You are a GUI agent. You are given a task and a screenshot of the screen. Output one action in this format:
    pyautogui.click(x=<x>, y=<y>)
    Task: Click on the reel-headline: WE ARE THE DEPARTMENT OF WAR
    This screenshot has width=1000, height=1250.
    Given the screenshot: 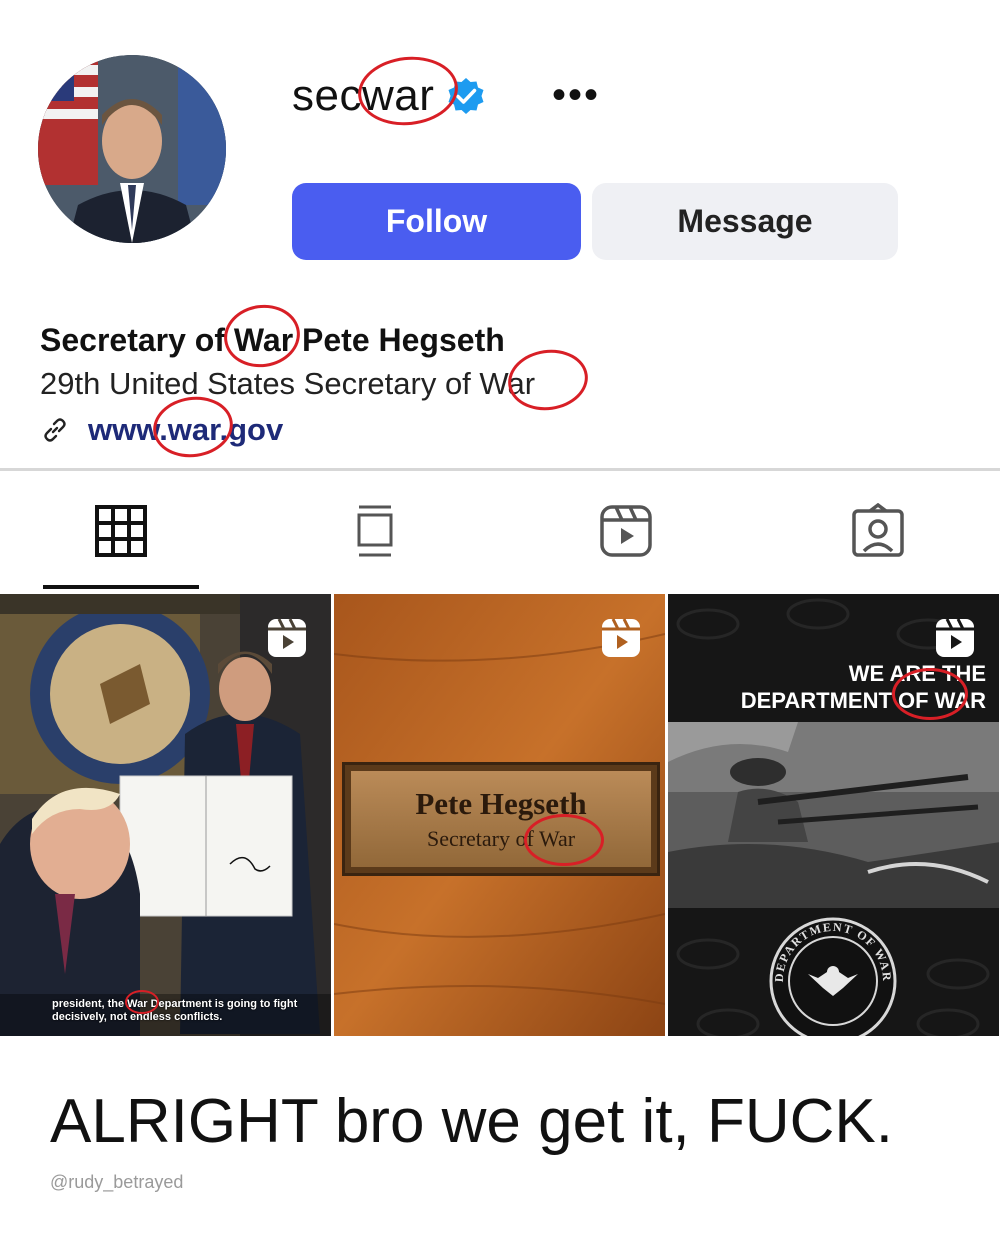 What is the action you would take?
    pyautogui.click(x=836, y=687)
    